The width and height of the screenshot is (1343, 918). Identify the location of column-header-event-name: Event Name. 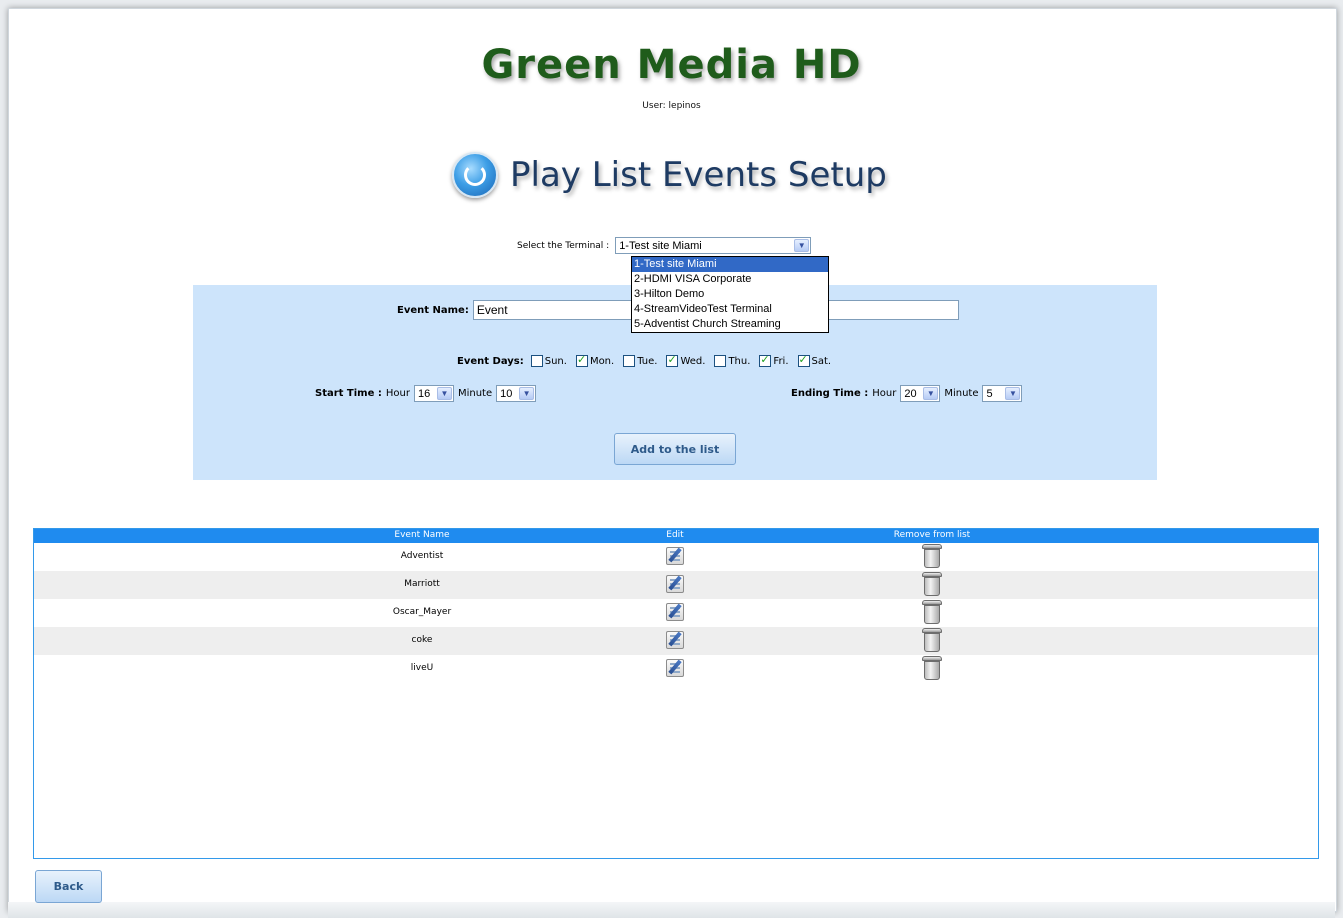
(422, 535).